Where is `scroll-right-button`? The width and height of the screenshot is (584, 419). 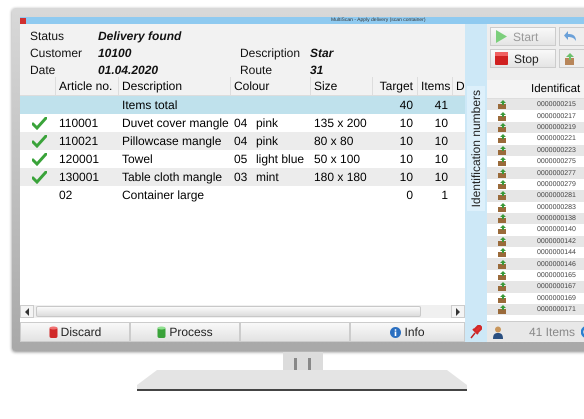 scroll-right-button is located at coordinates (458, 311).